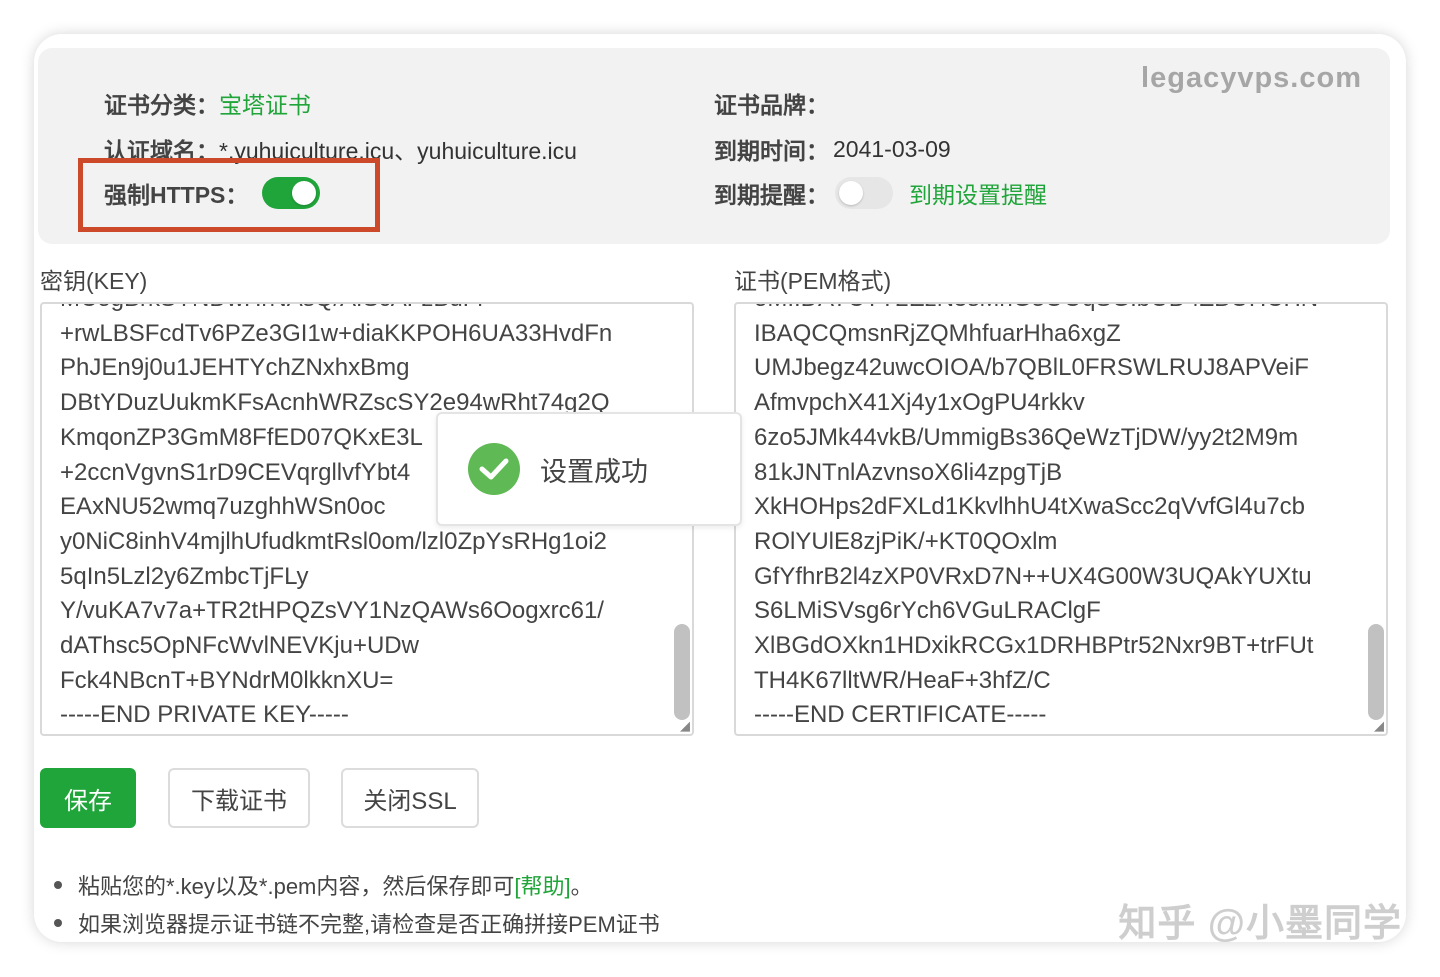 The image size is (1440, 977). What do you see at coordinates (229, 195) in the screenshot?
I see `highlight-annotation` at bounding box center [229, 195].